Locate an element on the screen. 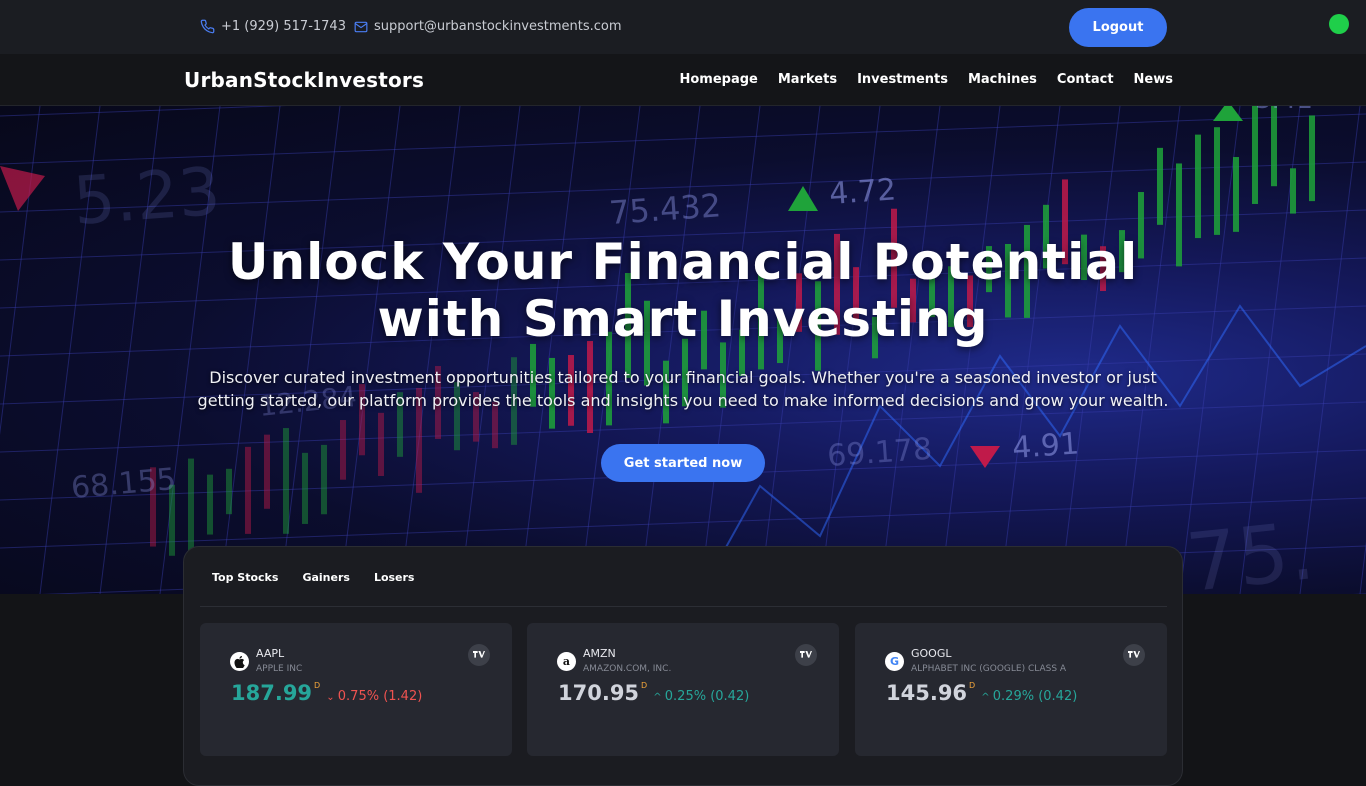 The width and height of the screenshot is (1366, 786). hero-title-line-2: with Smart Investing is located at coordinates (683, 319).